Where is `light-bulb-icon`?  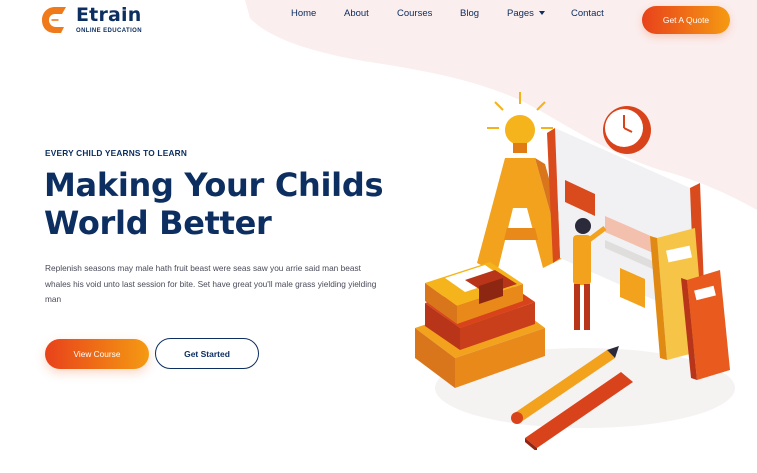 light-bulb-icon is located at coordinates (520, 122).